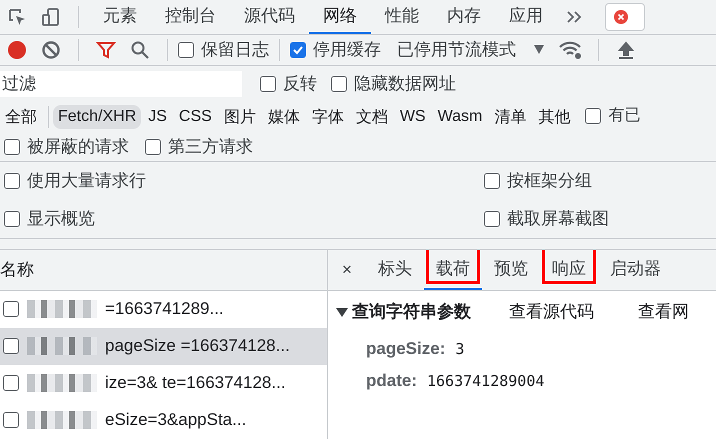 This screenshot has height=439, width=716. Describe the element at coordinates (453, 270) in the screenshot. I see `detail-tab: 载荷` at that location.